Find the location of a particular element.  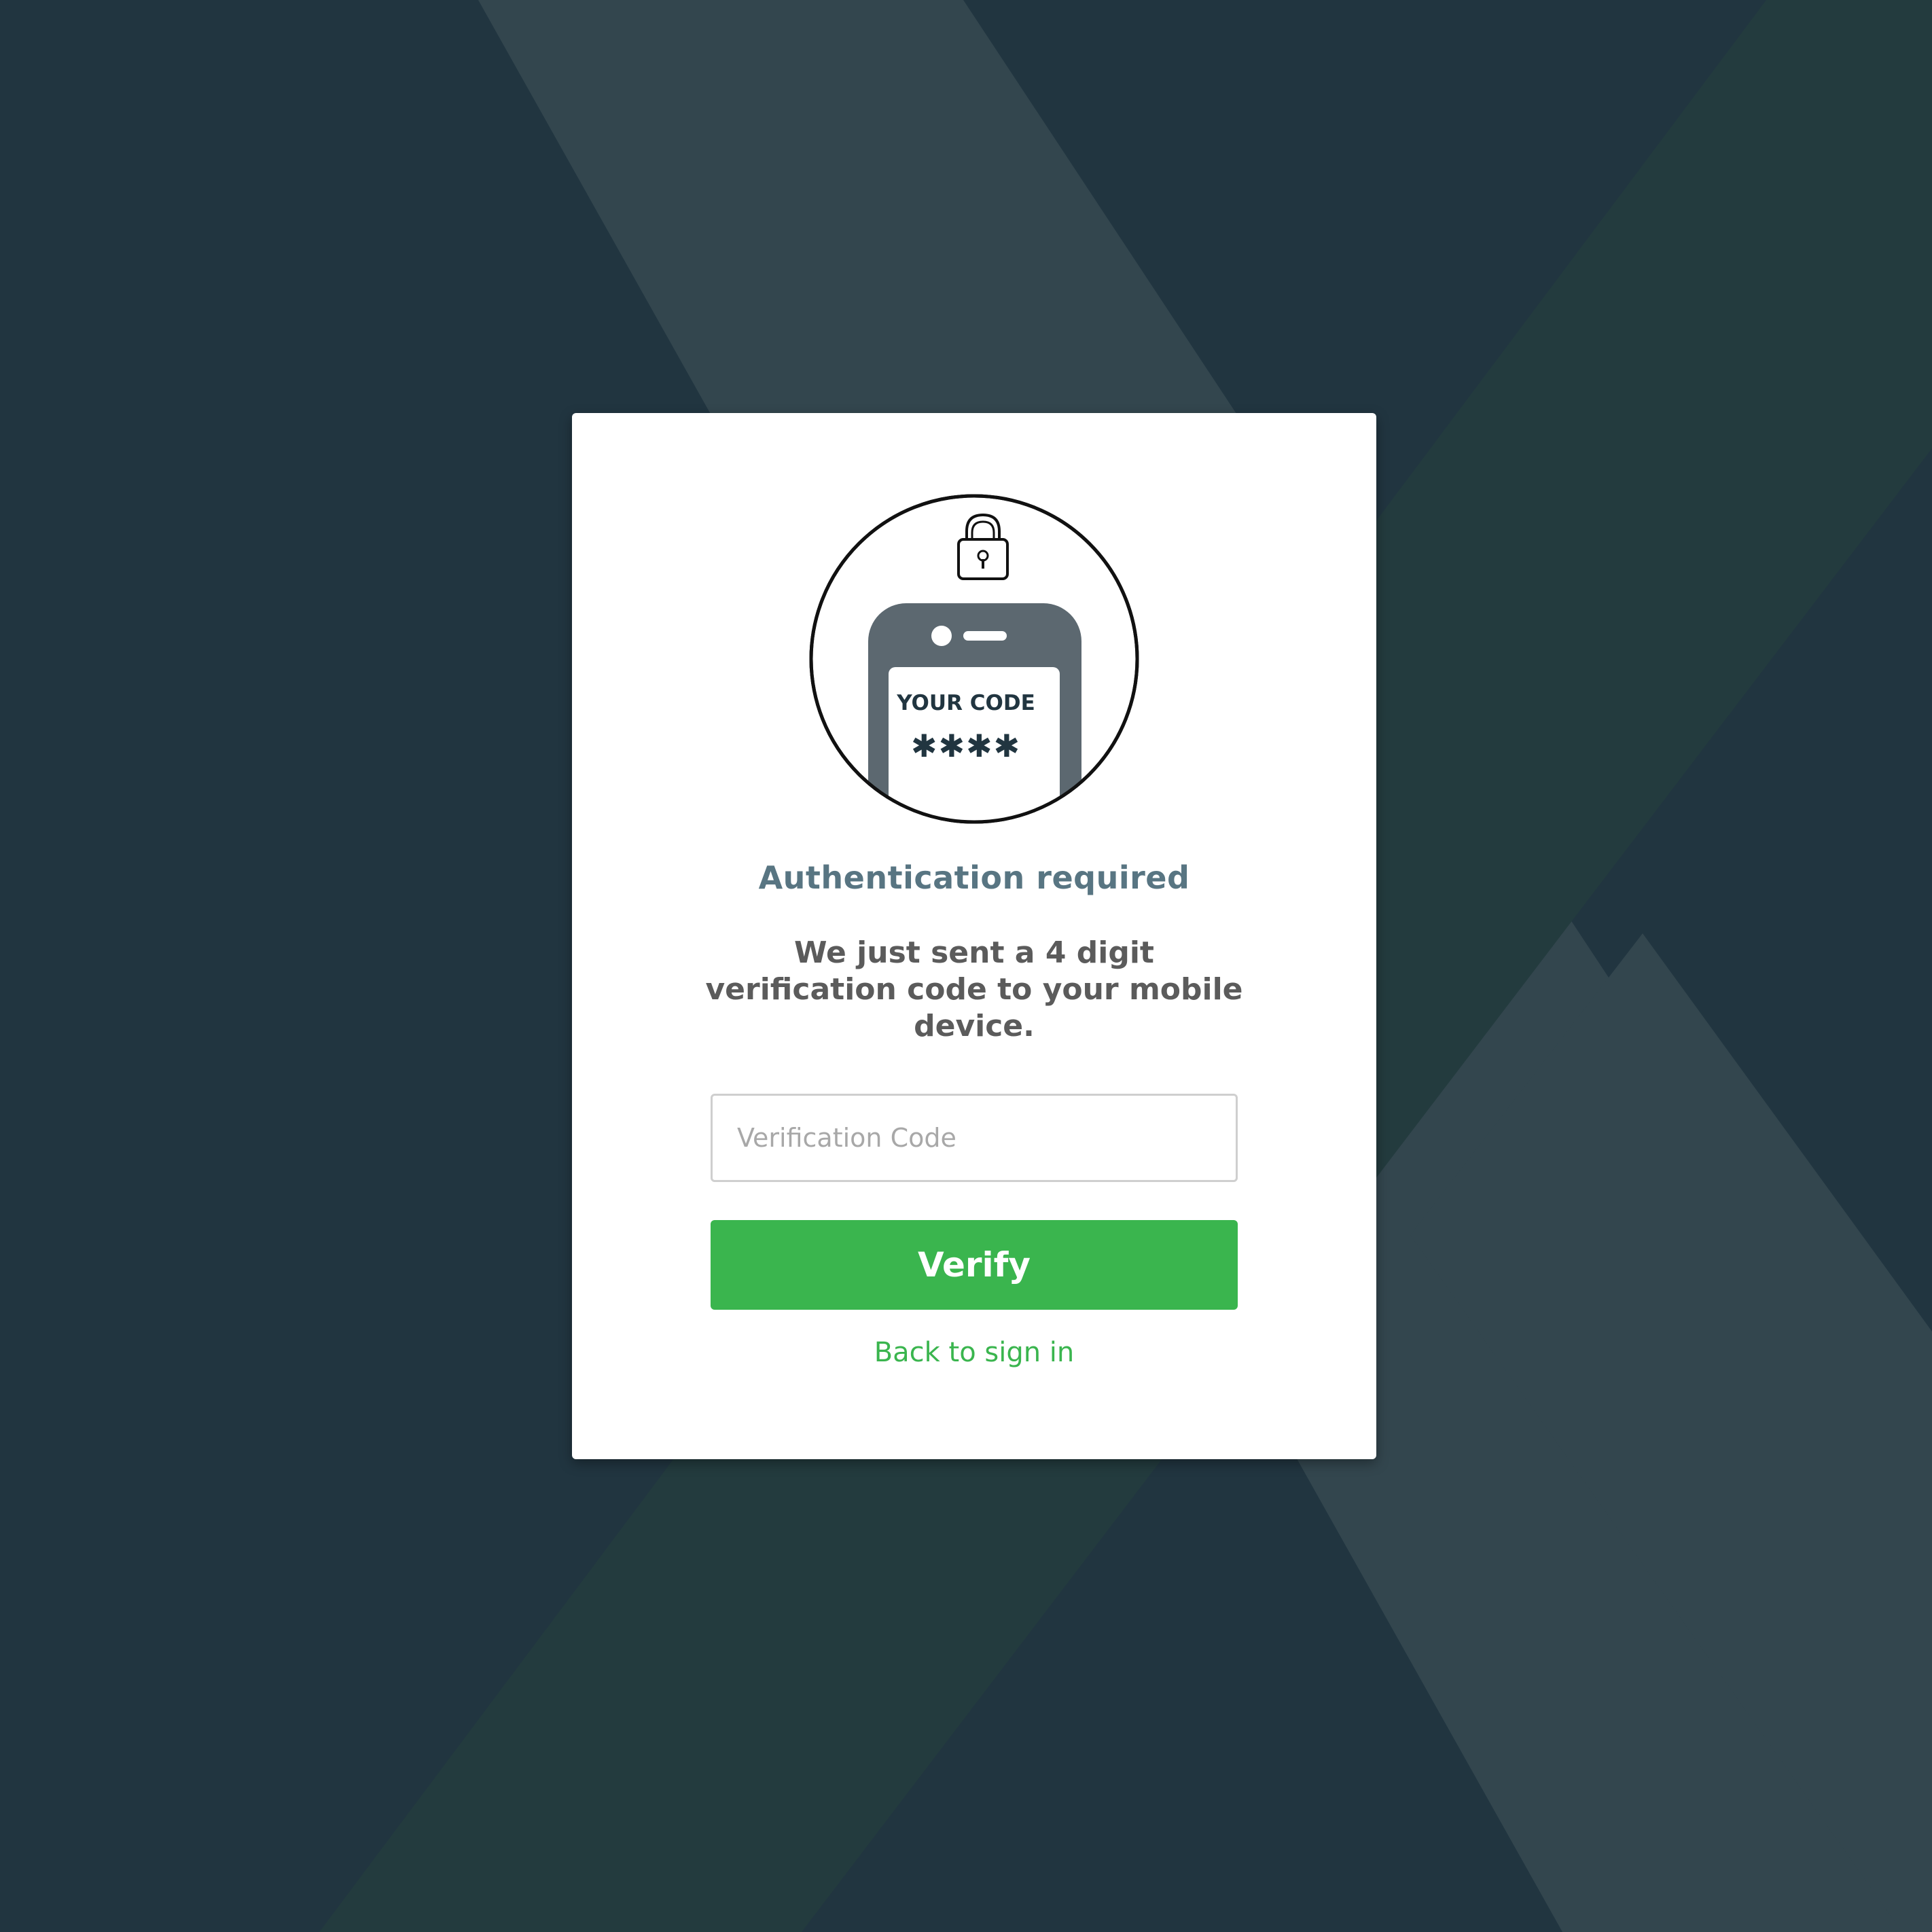

screen-code: ✱✱✱✱ is located at coordinates (966, 746).